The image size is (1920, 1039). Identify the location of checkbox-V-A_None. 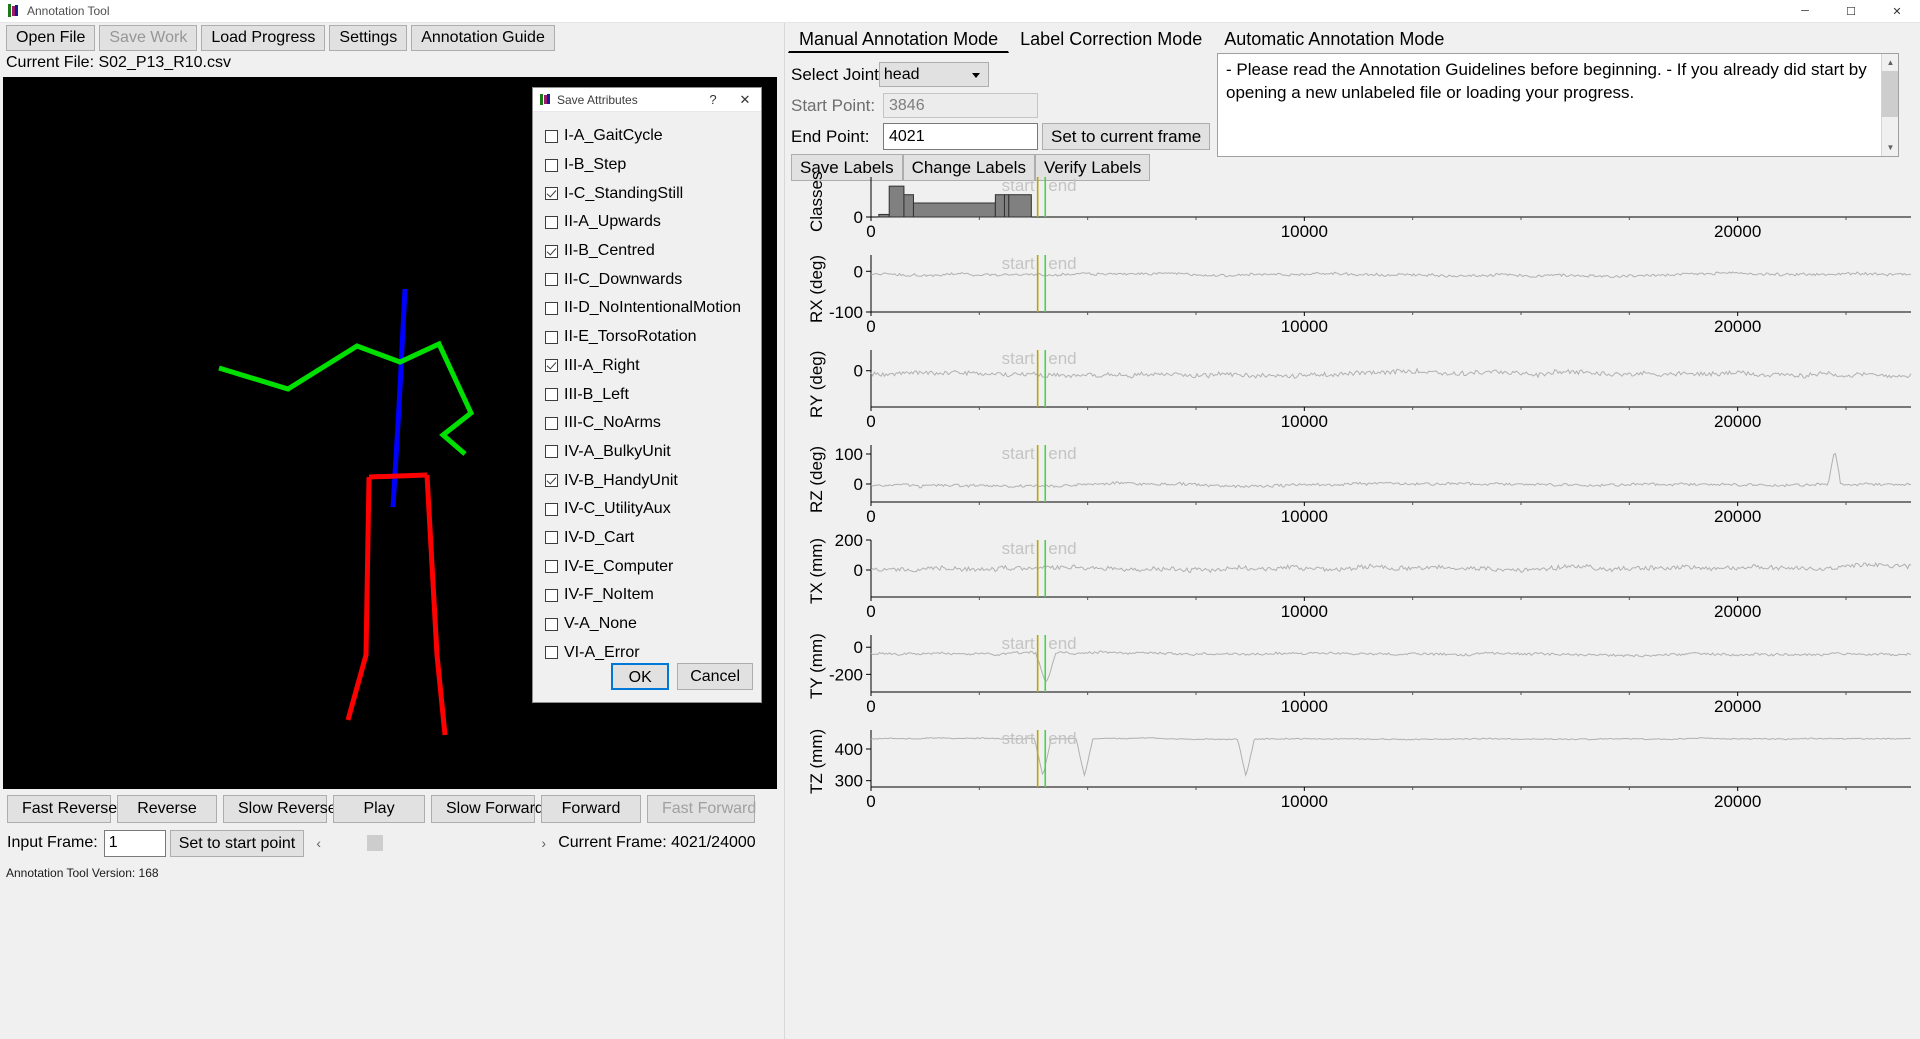
(551, 624).